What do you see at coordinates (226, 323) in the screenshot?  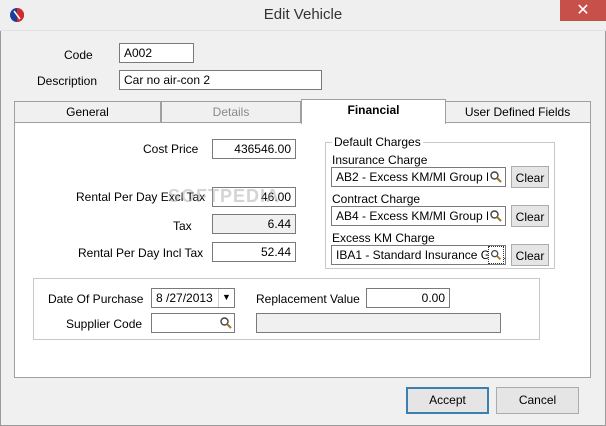 I see `supplier-lookup-icon` at bounding box center [226, 323].